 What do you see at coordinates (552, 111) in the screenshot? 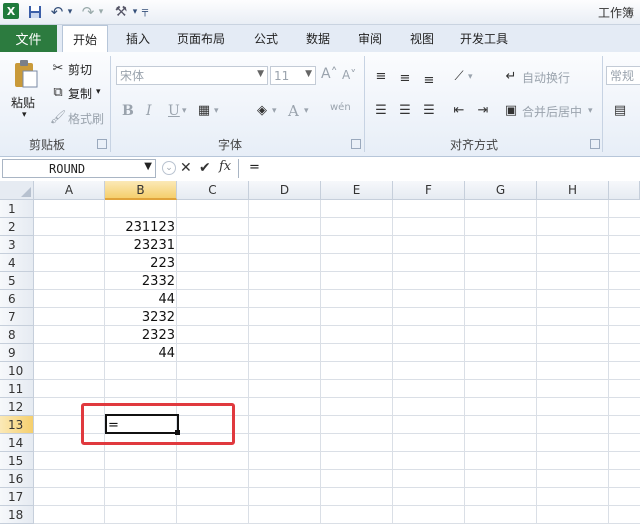
I see `merge-center-button: 合并后居中` at bounding box center [552, 111].